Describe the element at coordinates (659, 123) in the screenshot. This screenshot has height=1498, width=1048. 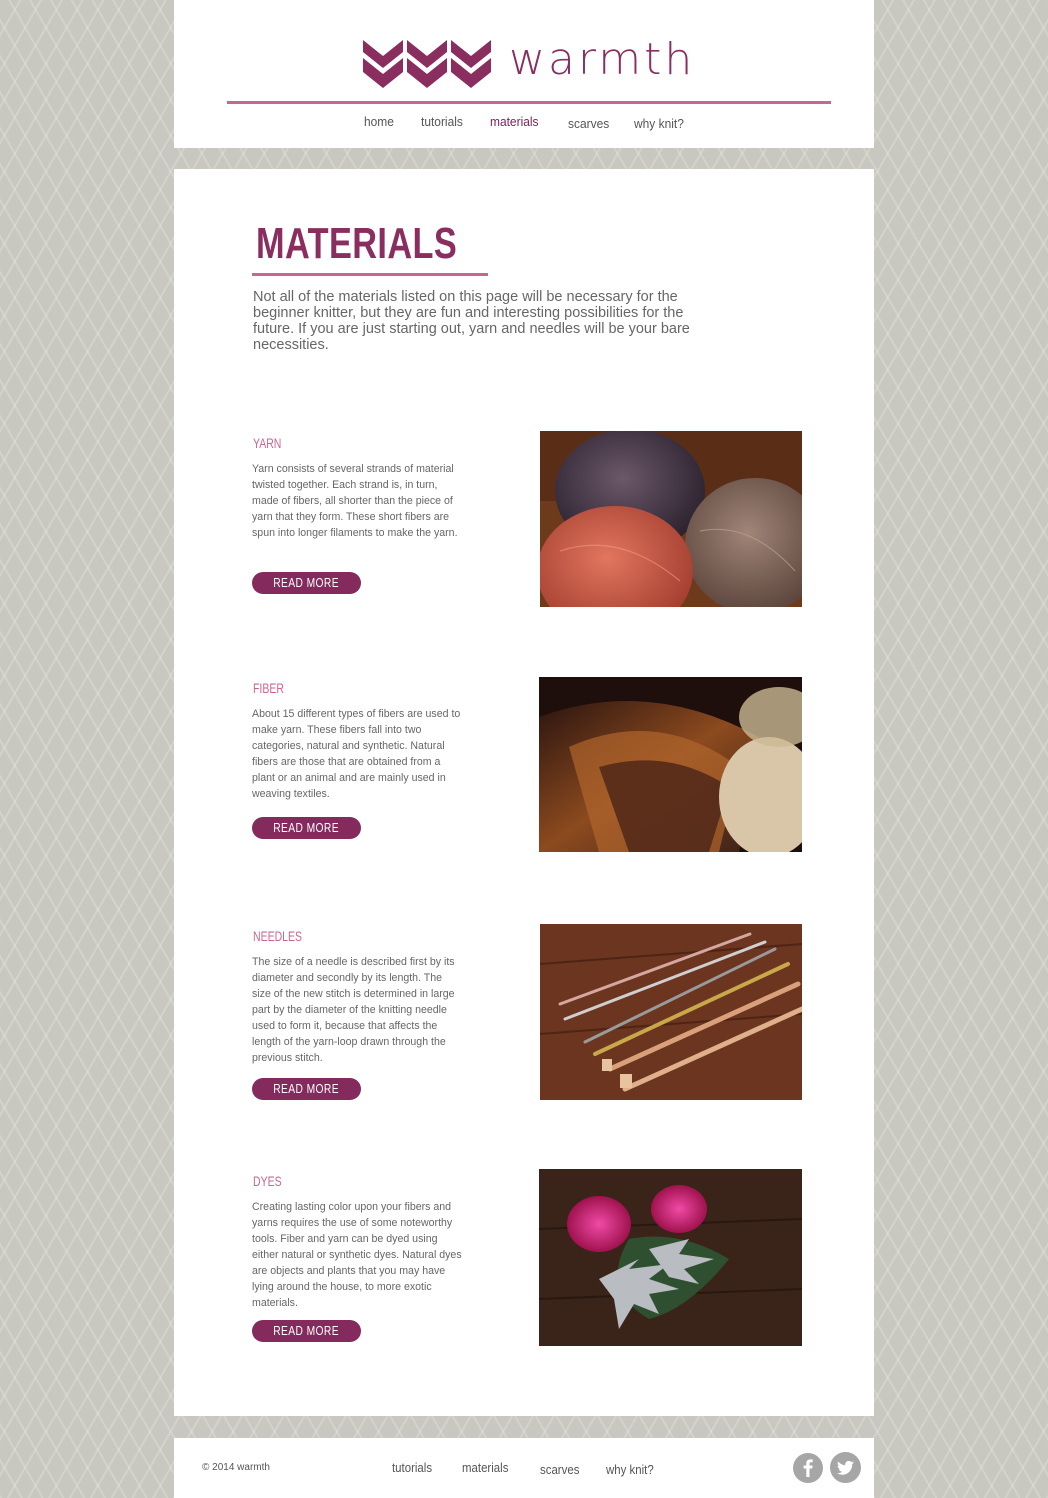
I see `nav-why-knit: why knit?` at that location.